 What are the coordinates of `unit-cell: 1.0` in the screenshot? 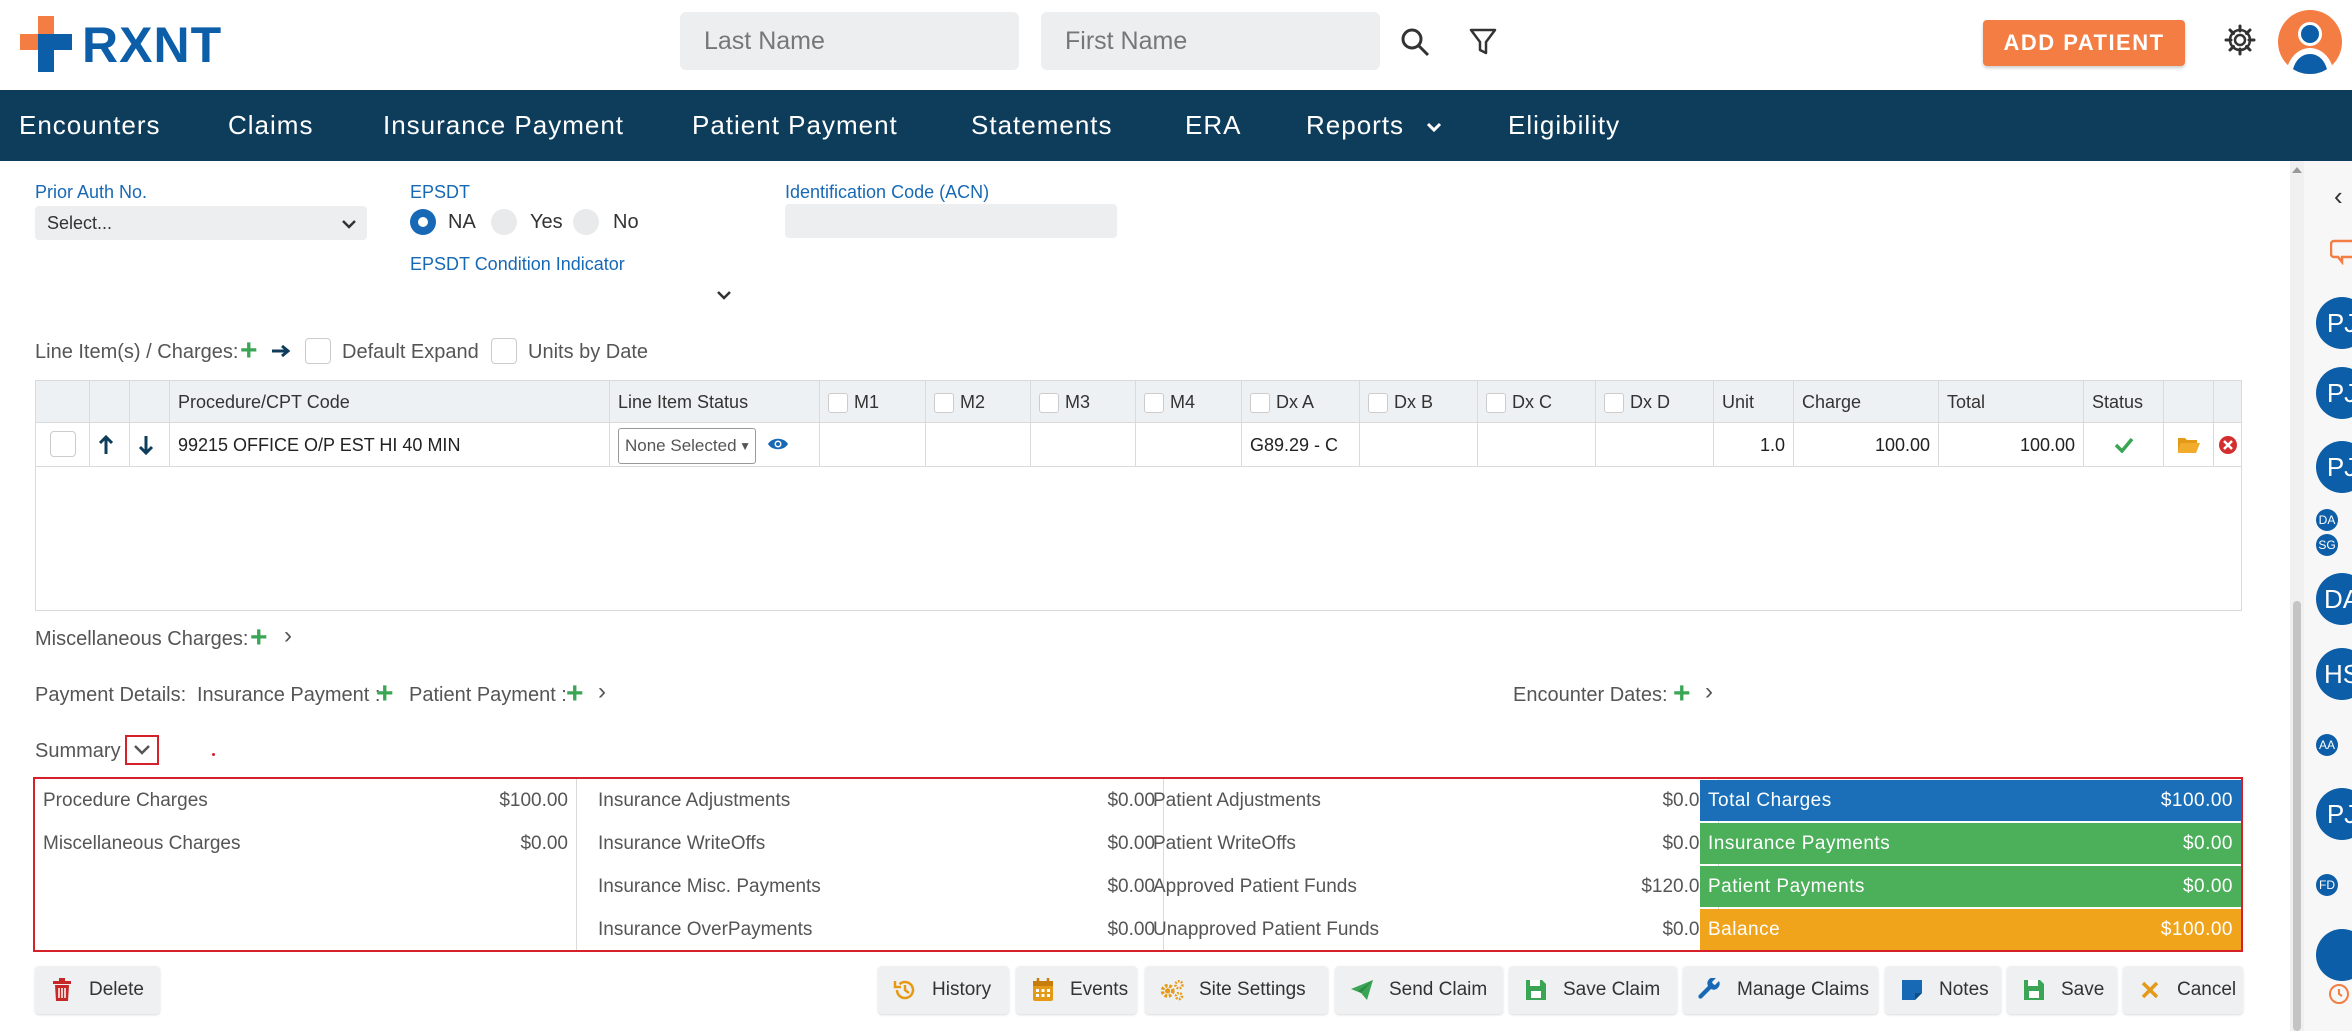 It's located at (1754, 445).